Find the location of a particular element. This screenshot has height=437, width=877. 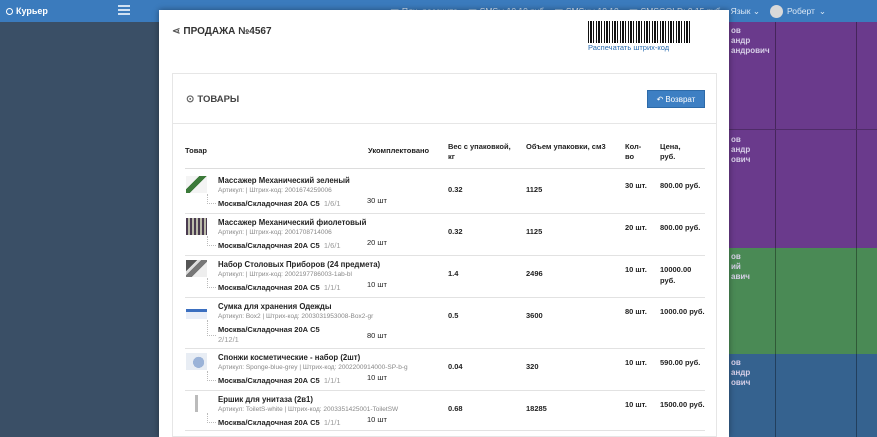

weight-value: 1.4 is located at coordinates (453, 273).